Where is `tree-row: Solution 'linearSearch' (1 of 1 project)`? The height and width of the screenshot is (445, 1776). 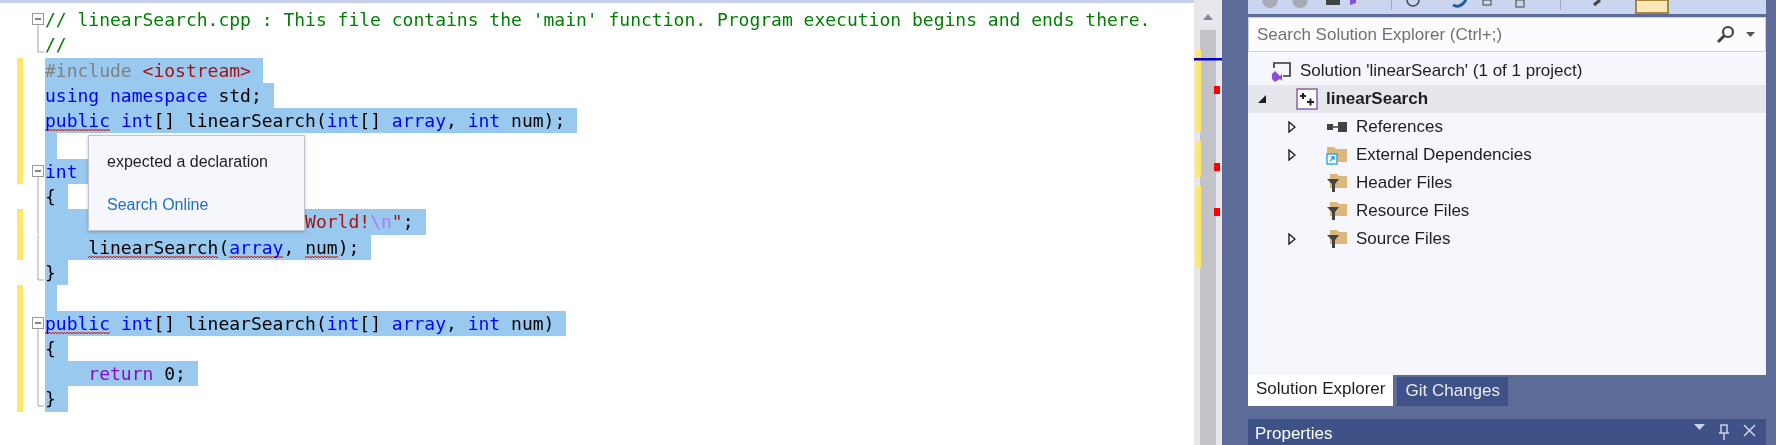 tree-row: Solution 'linearSearch' (1 of 1 project) is located at coordinates (1507, 71).